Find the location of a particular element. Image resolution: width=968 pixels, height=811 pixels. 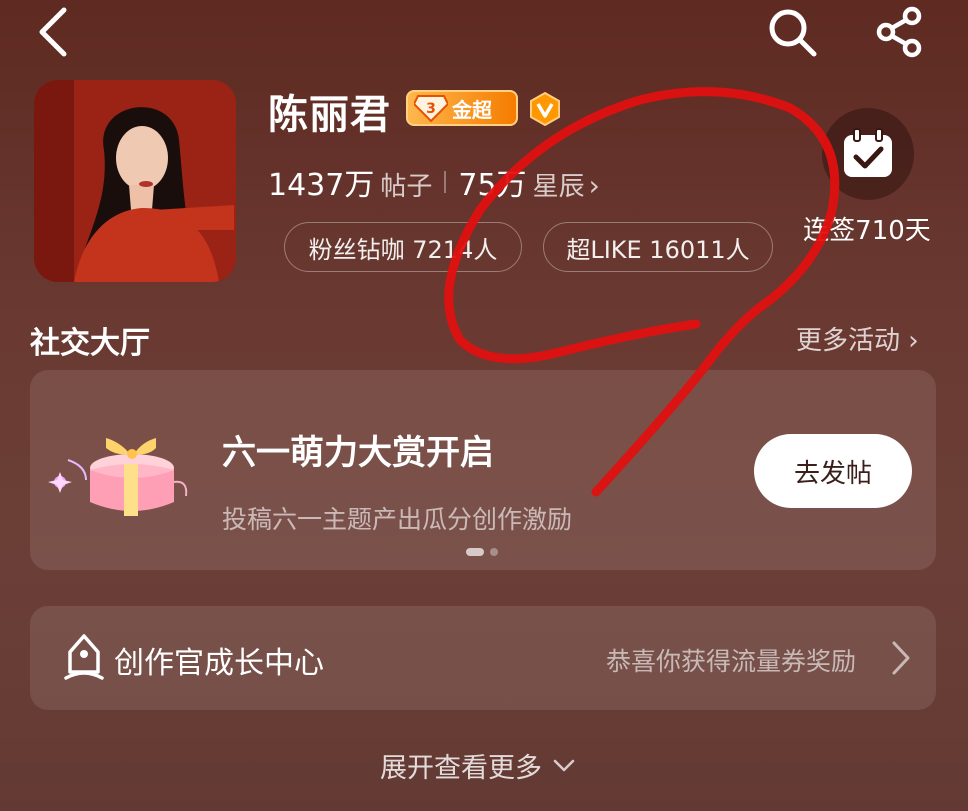

carousel-indicator is located at coordinates (482, 552).